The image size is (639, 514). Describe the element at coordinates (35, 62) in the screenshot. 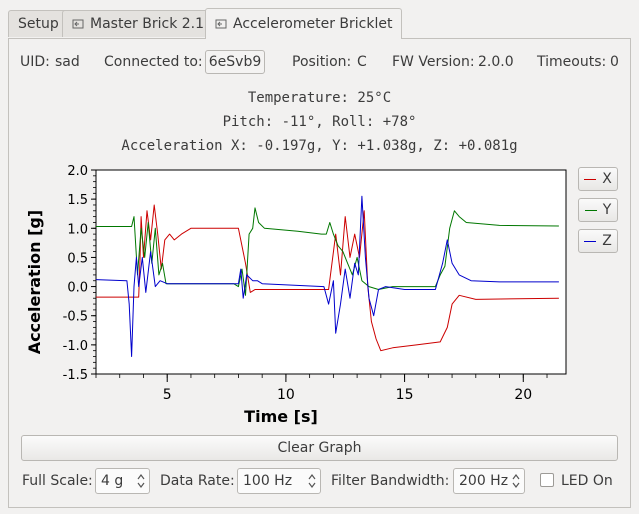

I see `uid-label: UID:` at that location.